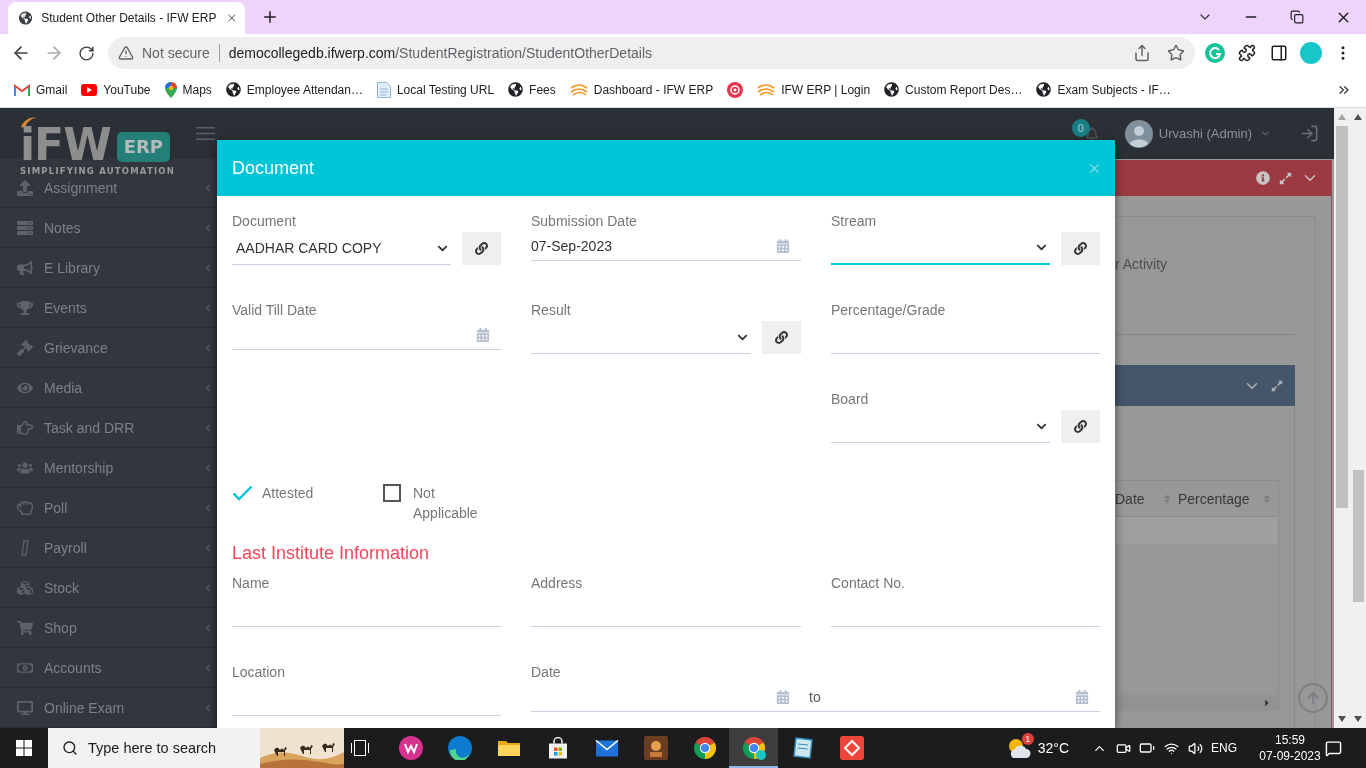  What do you see at coordinates (98, 171) in the screenshot?
I see `logo-tagline: SIMPLIFYING AUTOMATION` at bounding box center [98, 171].